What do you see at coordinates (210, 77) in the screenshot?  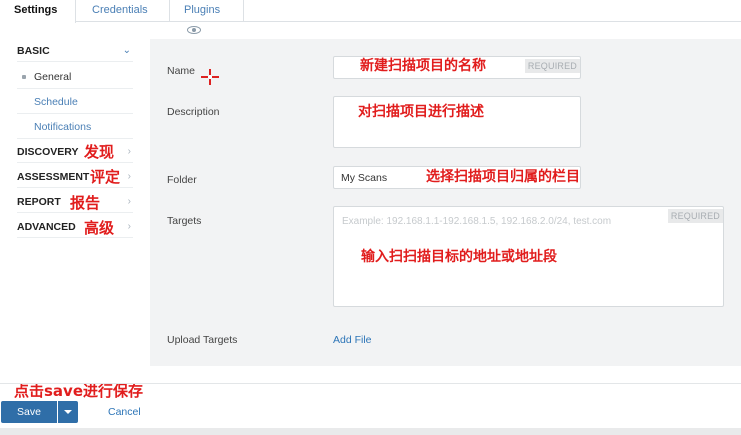 I see `crosshair-cursor-icon` at bounding box center [210, 77].